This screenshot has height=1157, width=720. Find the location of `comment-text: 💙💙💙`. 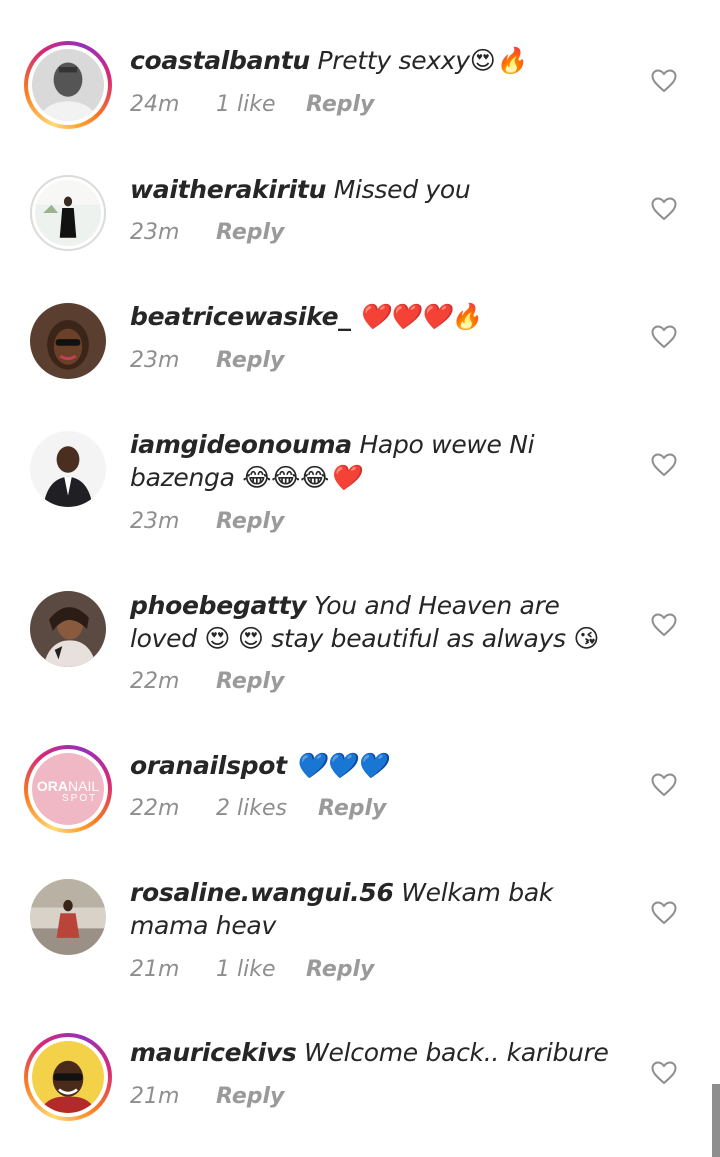

comment-text: 💙💙💙 is located at coordinates (340, 765).